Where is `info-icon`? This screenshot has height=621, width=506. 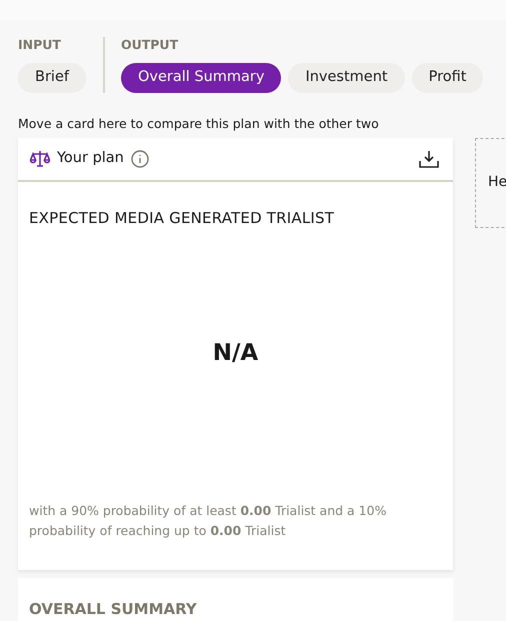
info-icon is located at coordinates (139, 159).